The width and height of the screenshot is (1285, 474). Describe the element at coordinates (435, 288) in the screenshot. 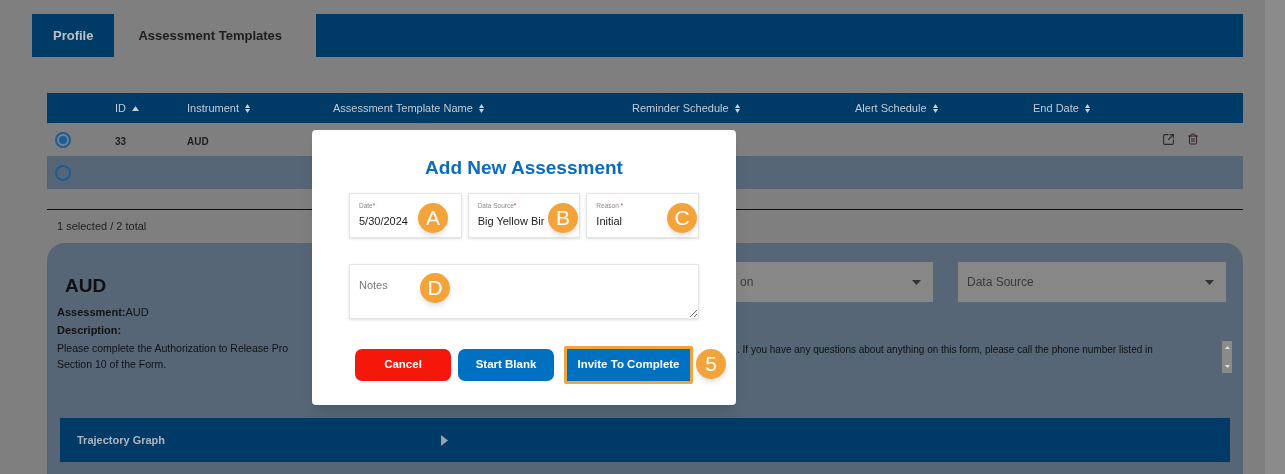

I see `callout-badge: D` at that location.